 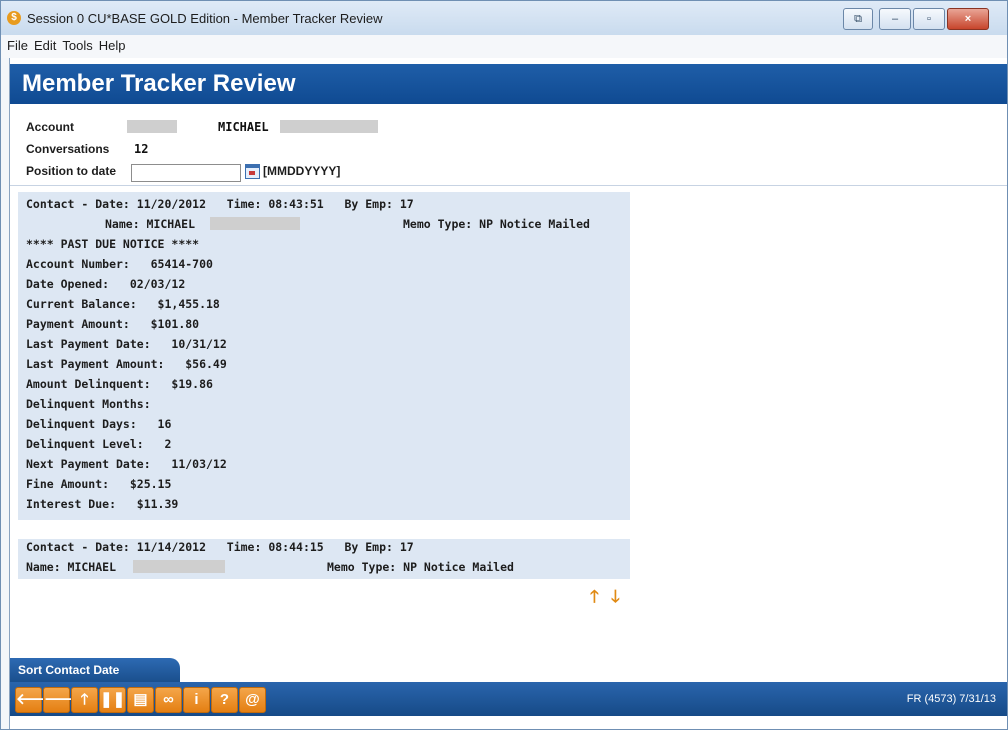 What do you see at coordinates (329, 126) in the screenshot?
I see `member-surname-redacted` at bounding box center [329, 126].